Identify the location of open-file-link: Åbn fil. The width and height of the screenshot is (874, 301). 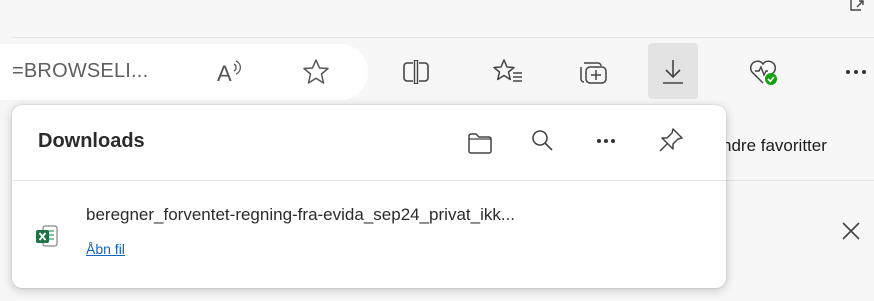
(105, 249).